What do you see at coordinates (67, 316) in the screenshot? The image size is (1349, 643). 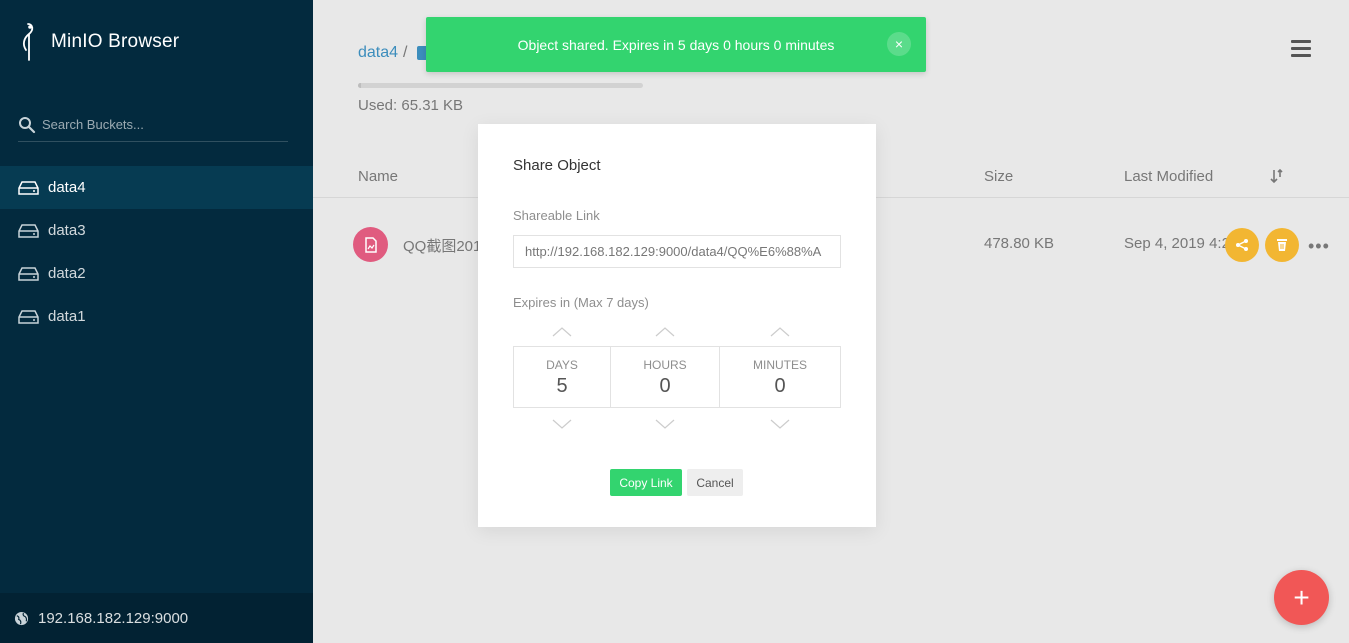 I see `bucket-label: data1` at bounding box center [67, 316].